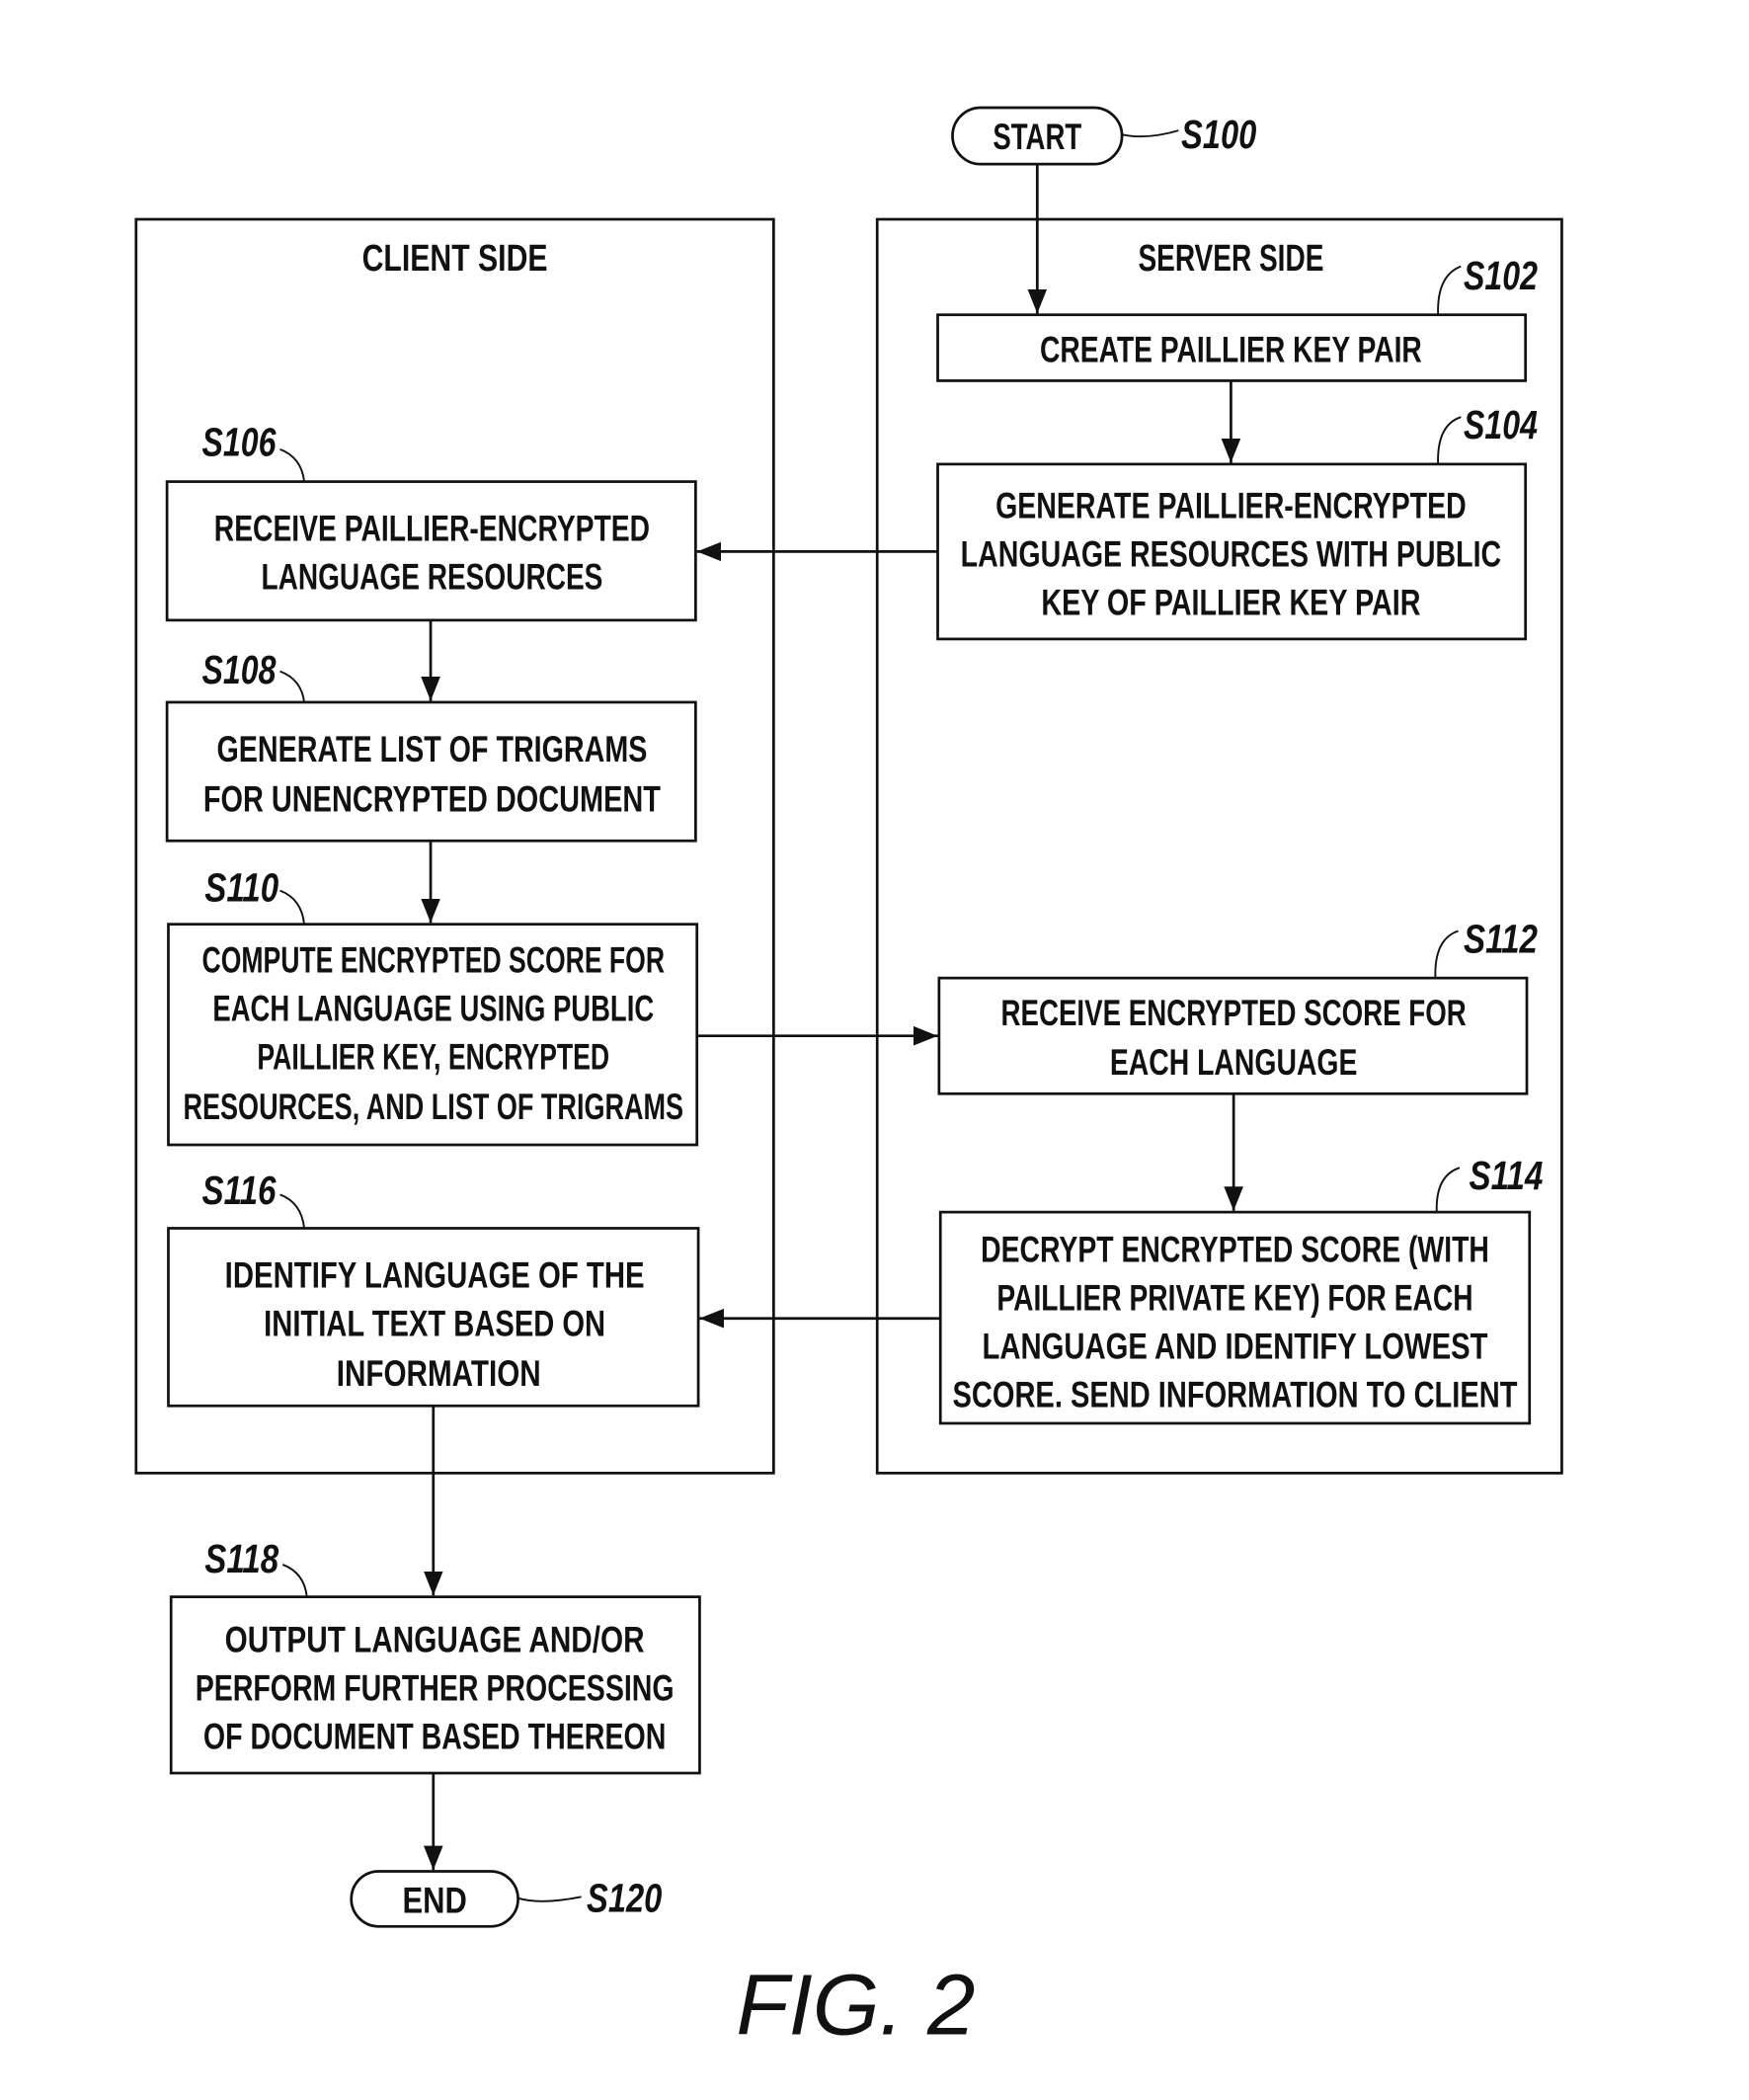  Describe the element at coordinates (241, 1558) in the screenshot. I see `ref-s118: S118` at that location.